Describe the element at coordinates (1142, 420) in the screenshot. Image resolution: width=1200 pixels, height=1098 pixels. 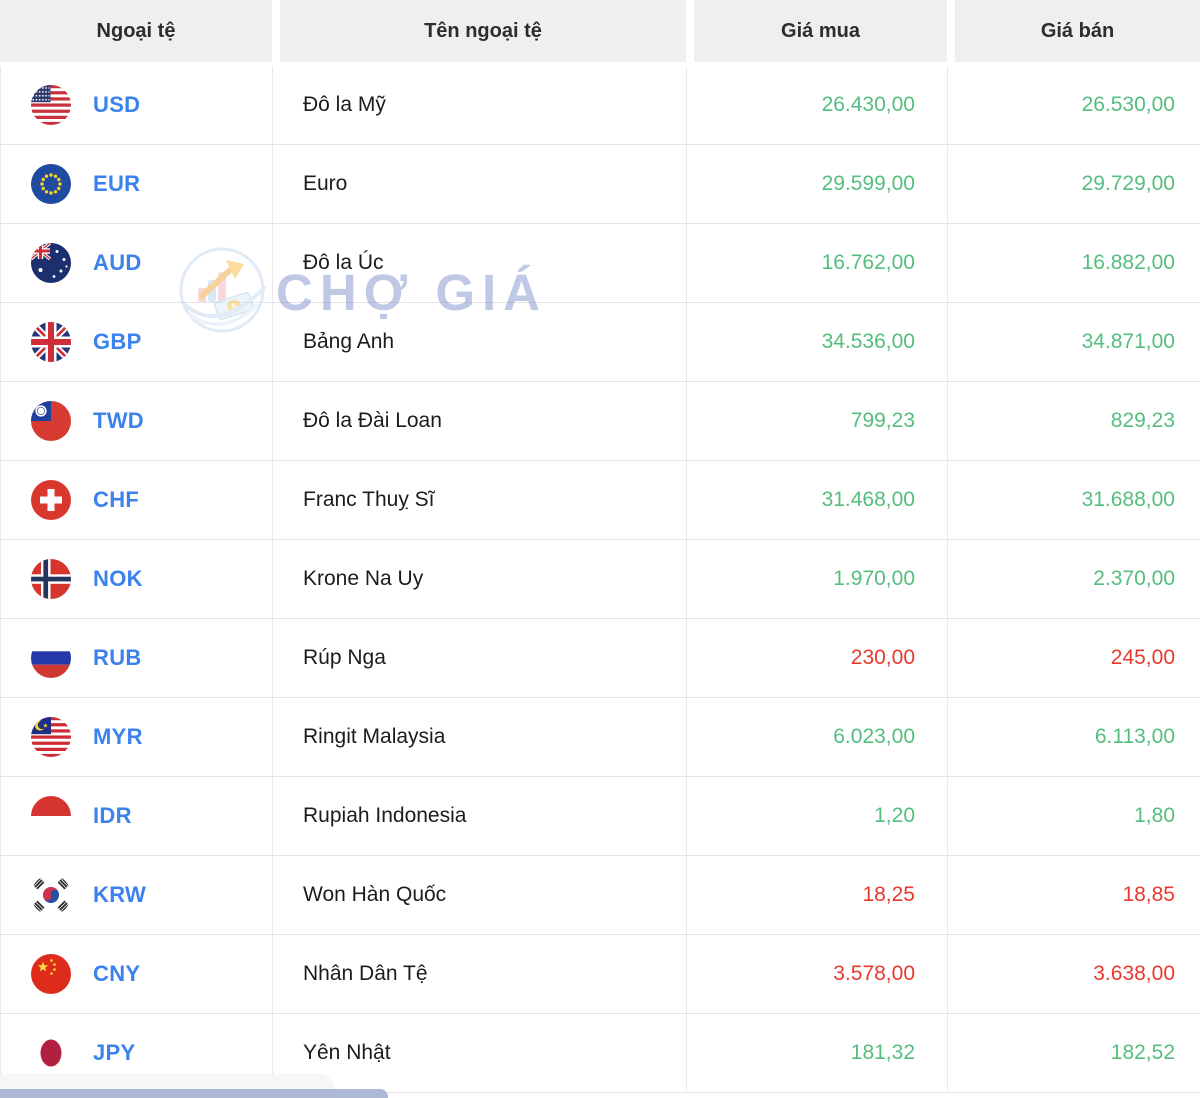
I see `sell-price-value: 829,23` at that location.